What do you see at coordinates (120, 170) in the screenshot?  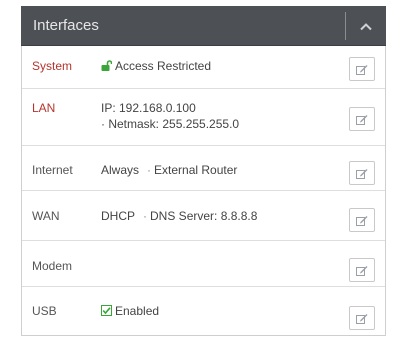 I see `internet-mode: Always` at bounding box center [120, 170].